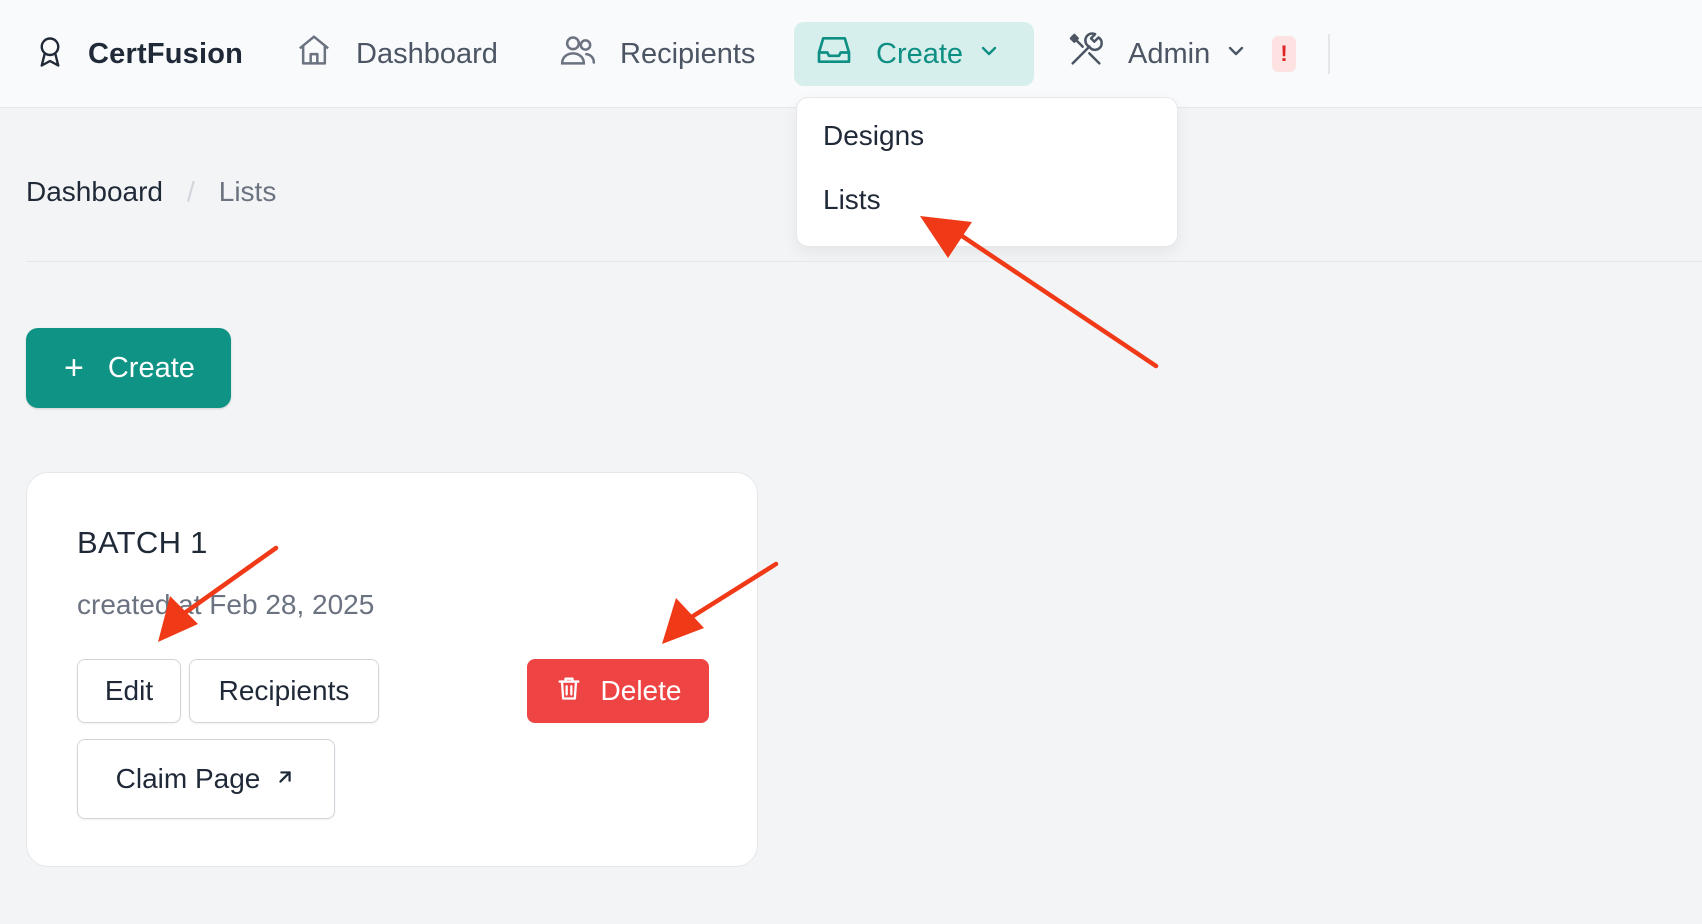 The height and width of the screenshot is (924, 1702). What do you see at coordinates (1169, 53) in the screenshot?
I see `nav-admin-label: Admin` at bounding box center [1169, 53].